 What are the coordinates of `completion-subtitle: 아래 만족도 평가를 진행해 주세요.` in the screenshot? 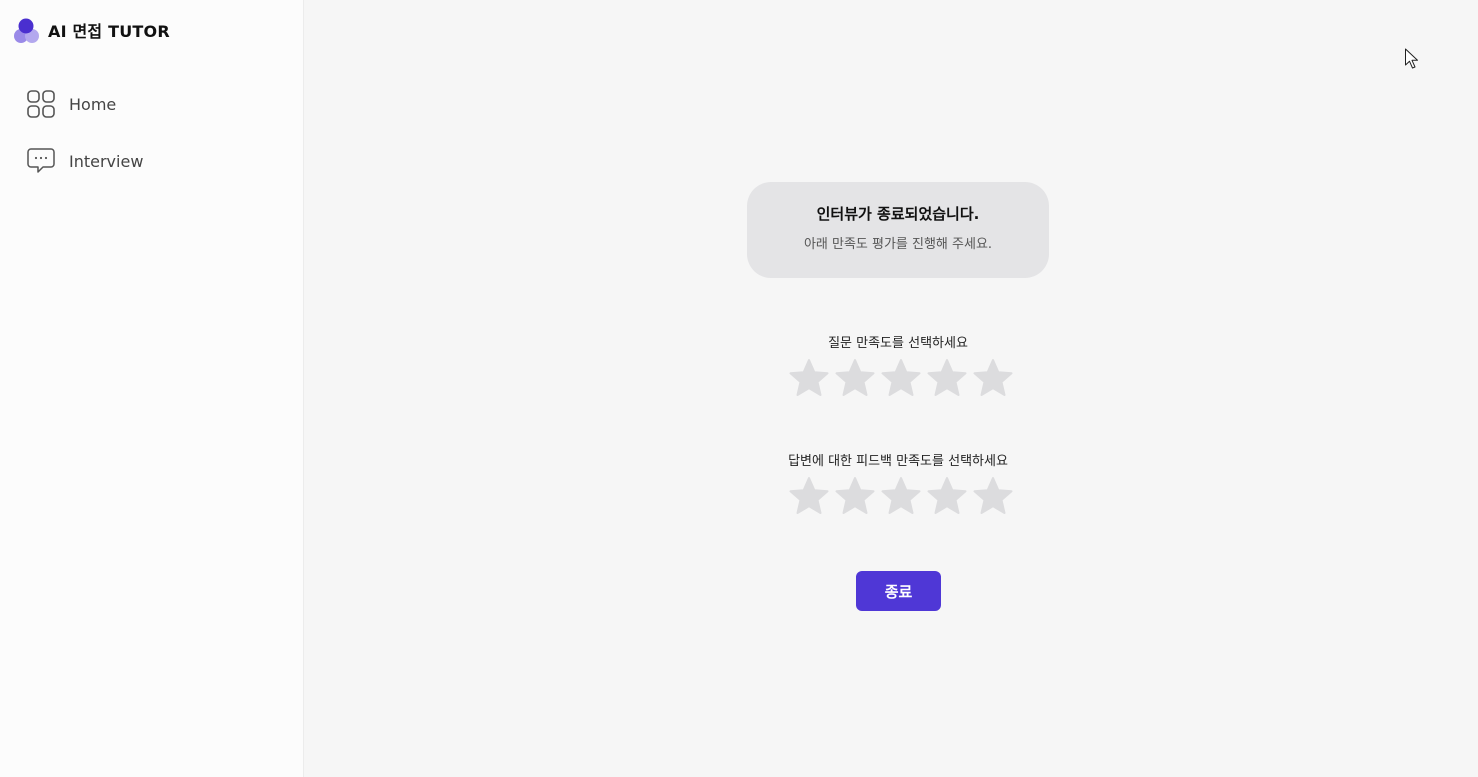 It's located at (898, 244).